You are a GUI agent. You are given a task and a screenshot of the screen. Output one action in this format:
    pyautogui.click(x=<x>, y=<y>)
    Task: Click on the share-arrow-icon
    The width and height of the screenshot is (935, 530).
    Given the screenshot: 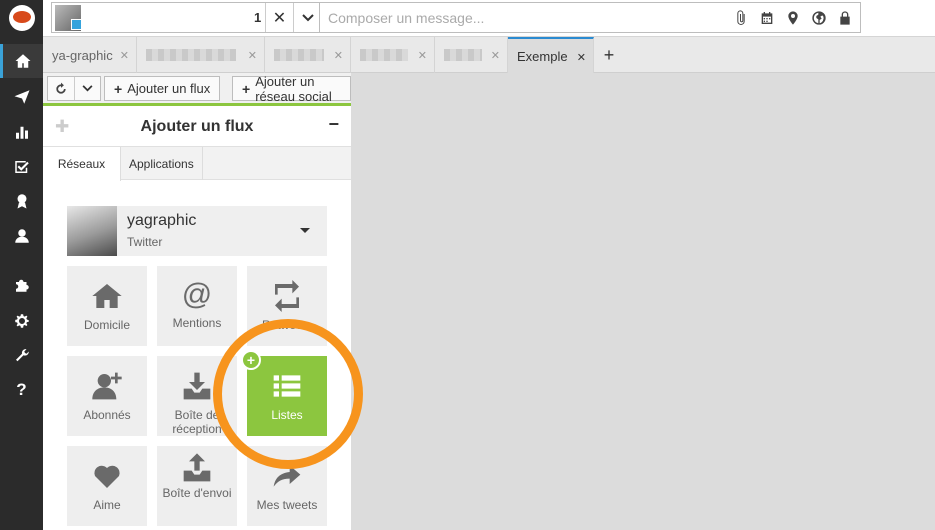 What is the action you would take?
    pyautogui.click(x=287, y=476)
    